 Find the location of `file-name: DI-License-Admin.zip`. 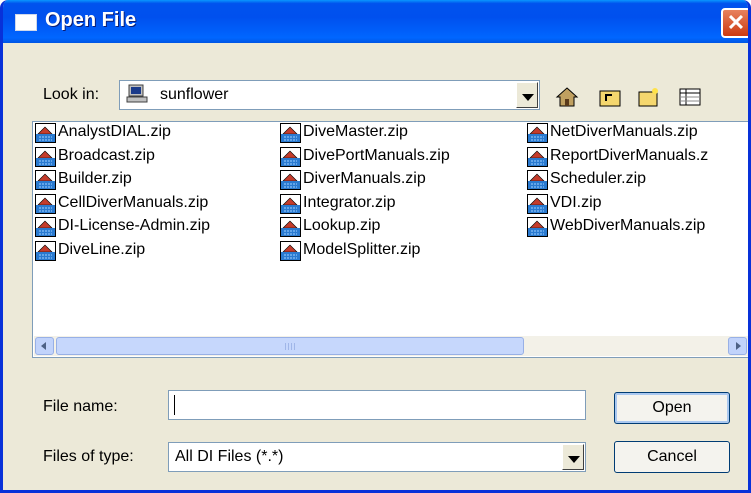

file-name: DI-License-Admin.zip is located at coordinates (134, 225).